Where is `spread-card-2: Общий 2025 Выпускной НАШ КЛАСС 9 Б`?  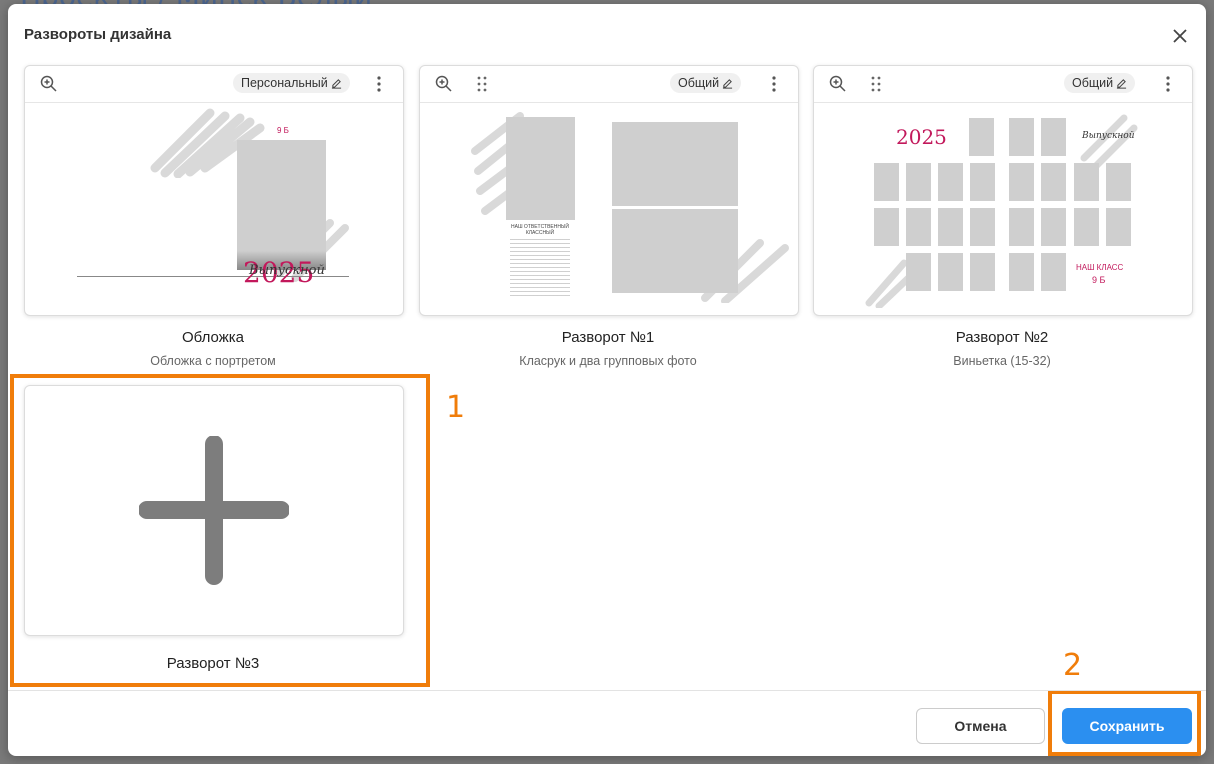
spread-card-2: Общий 2025 Выпускной НАШ КЛАСС 9 Б is located at coordinates (1003, 190).